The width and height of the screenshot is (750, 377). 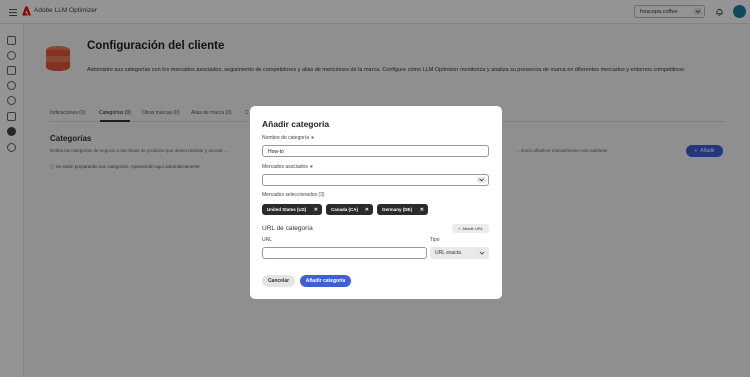 I want to click on category-name-label: Nombre de categoría ∗, so click(x=288, y=138).